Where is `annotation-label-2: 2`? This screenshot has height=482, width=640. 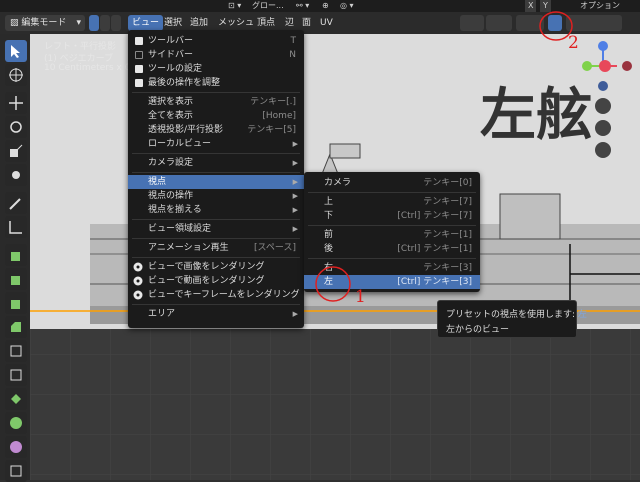
annotation-label-2: 2 is located at coordinates (573, 43).